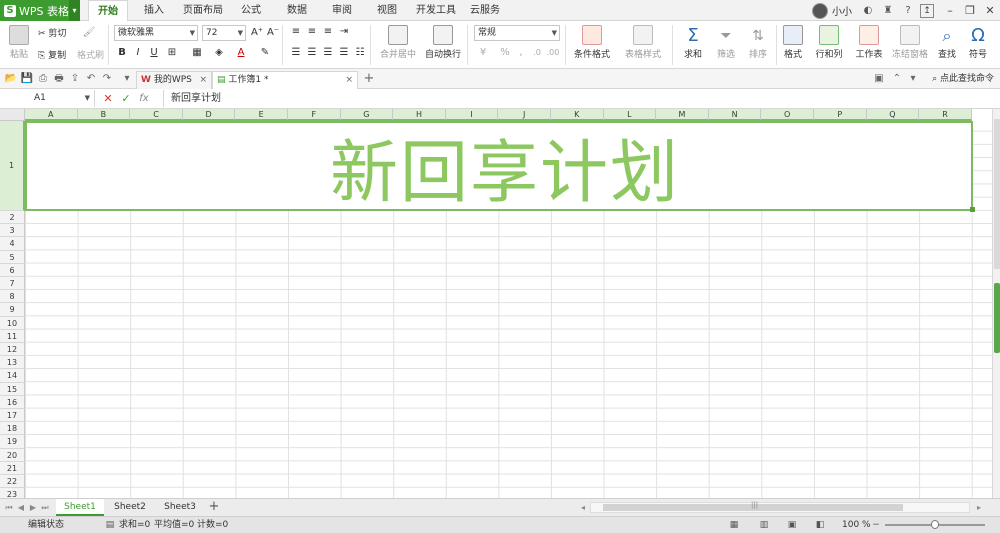 The height and width of the screenshot is (533, 1000). I want to click on restore-button: ❐, so click(970, 11).